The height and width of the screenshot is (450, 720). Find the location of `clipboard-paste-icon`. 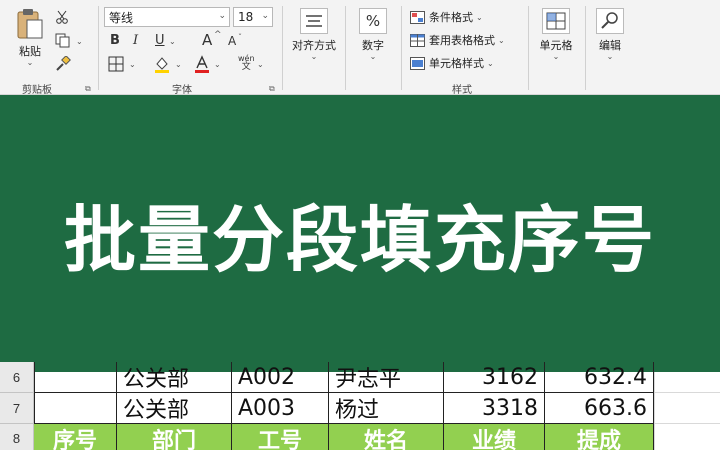

clipboard-paste-icon is located at coordinates (30, 24).